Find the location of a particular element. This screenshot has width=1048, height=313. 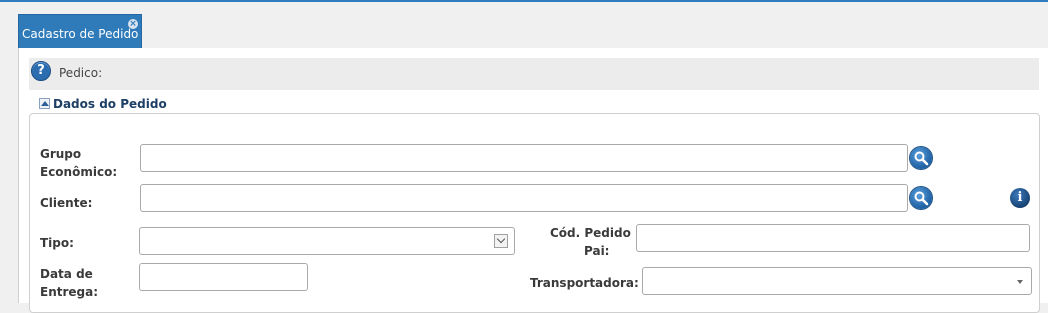

tipo-select is located at coordinates (327, 241).